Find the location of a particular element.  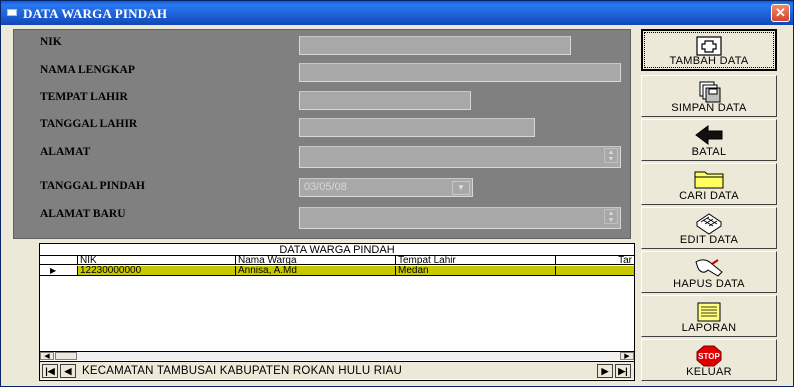

column-header-tempat: Tempat Lahir is located at coordinates (476, 260).